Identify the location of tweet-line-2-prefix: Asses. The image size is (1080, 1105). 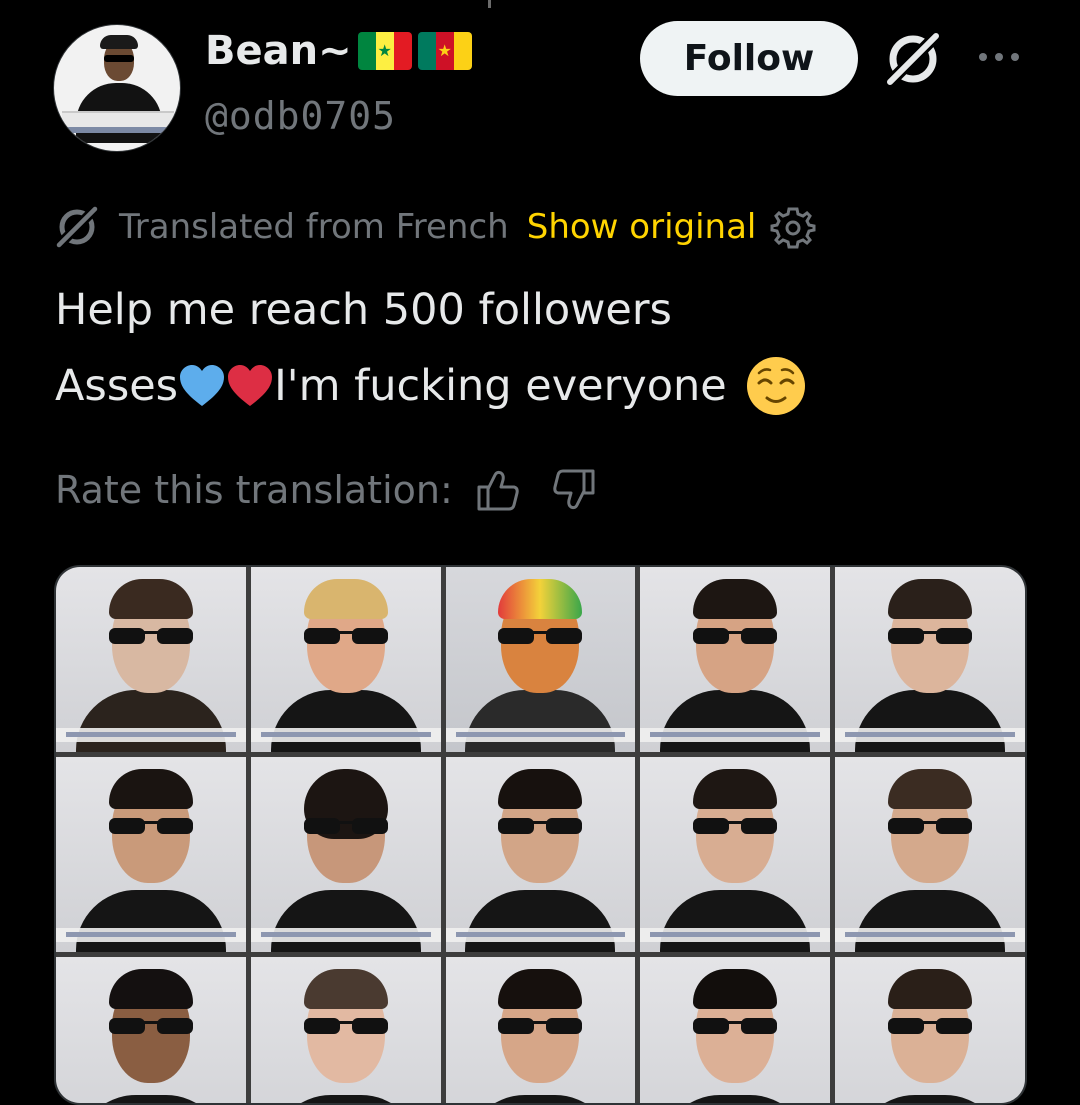
(117, 386).